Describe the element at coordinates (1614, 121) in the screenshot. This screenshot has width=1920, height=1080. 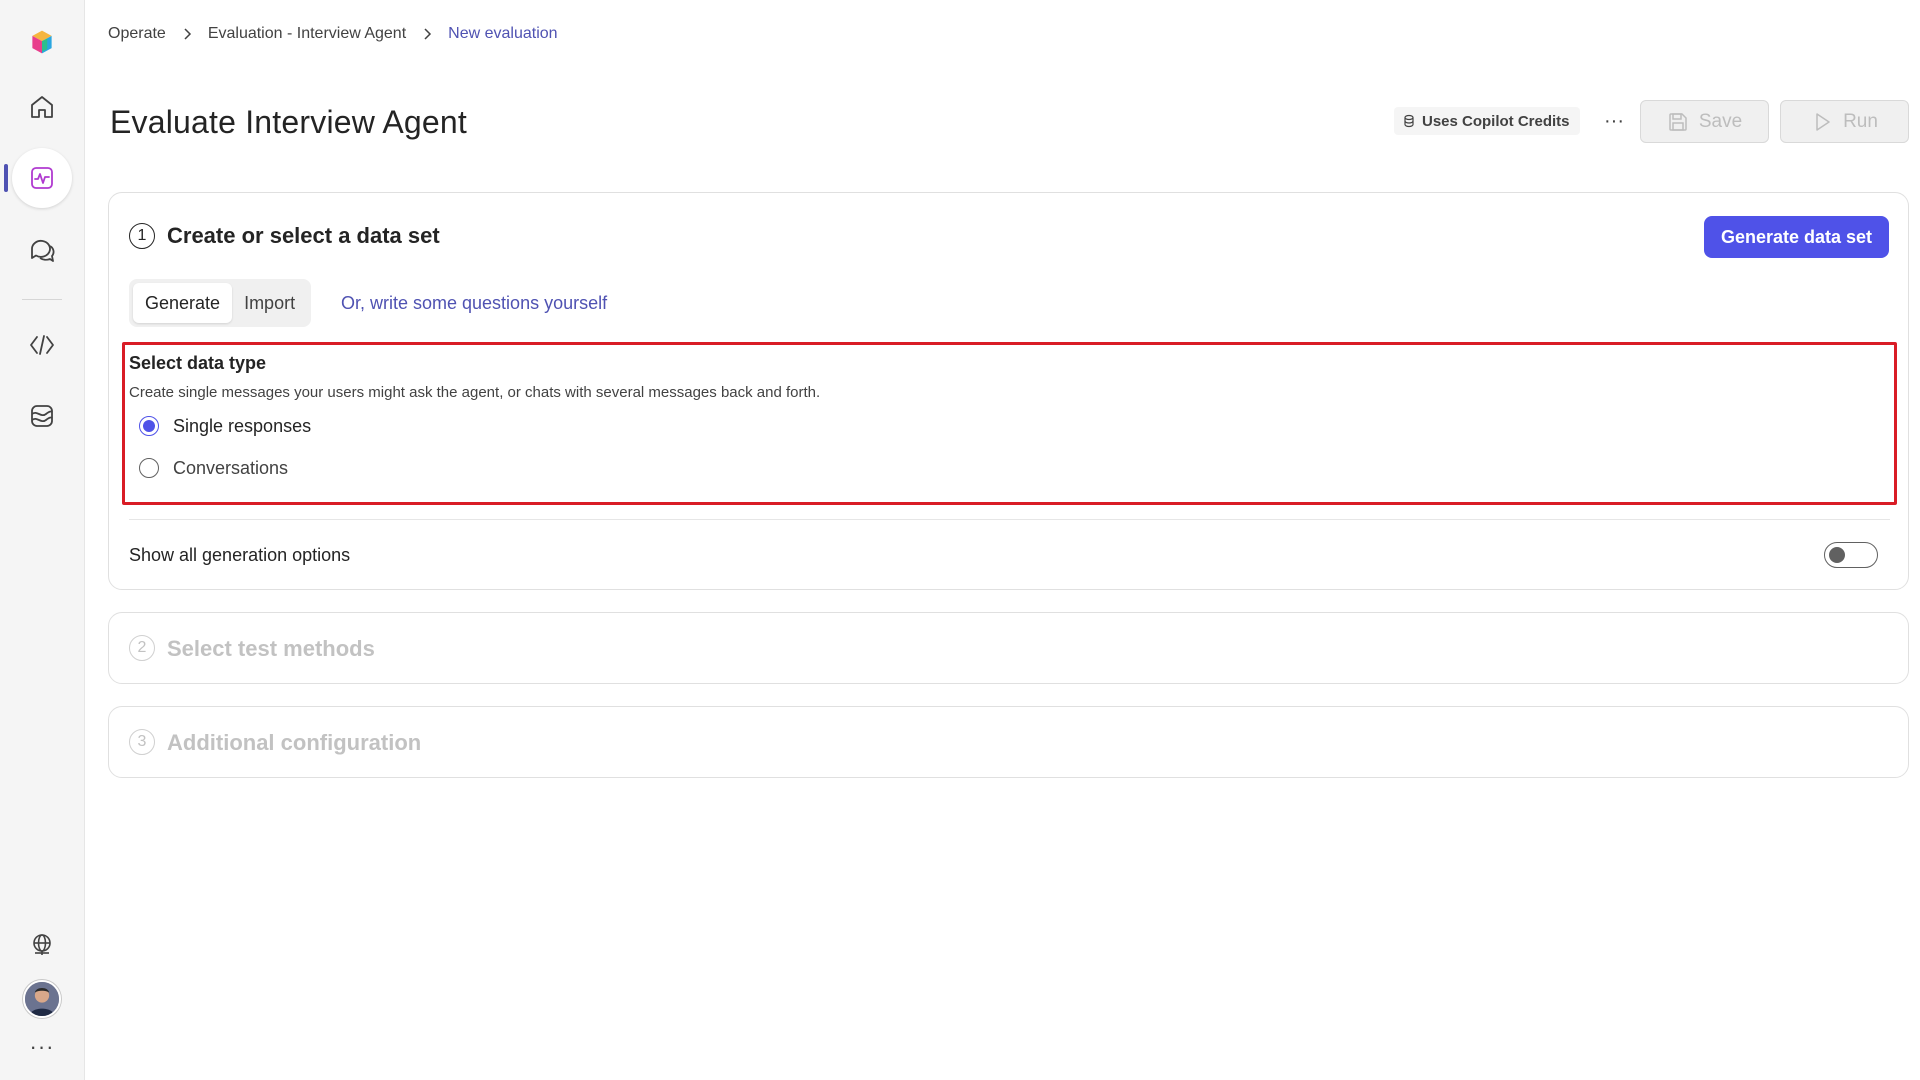
I see `more-options-button: ···` at that location.